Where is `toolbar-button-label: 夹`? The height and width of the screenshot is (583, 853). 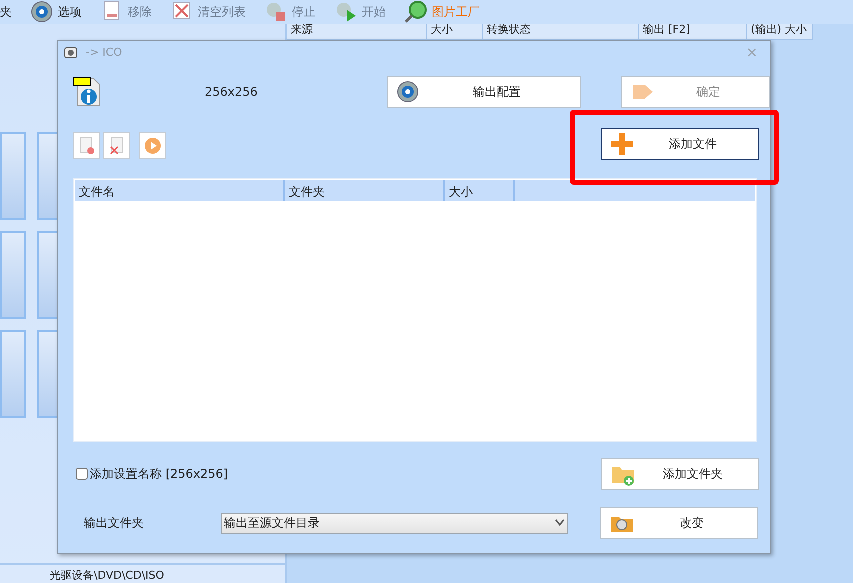
toolbar-button-label: 夹 is located at coordinates (6, 12).